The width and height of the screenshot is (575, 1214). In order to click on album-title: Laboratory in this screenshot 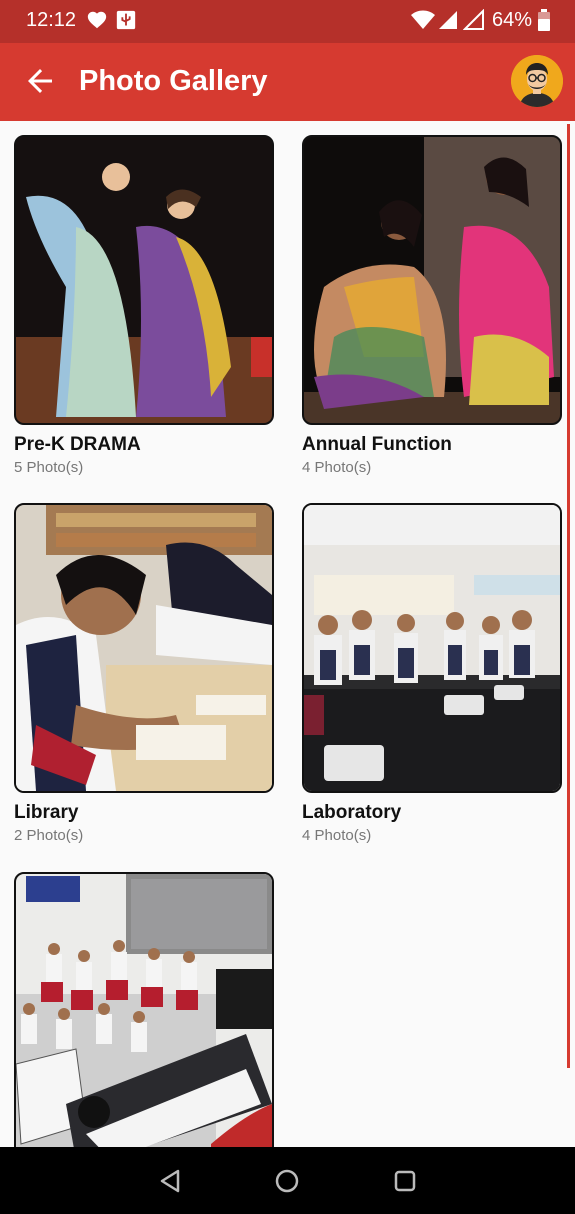, I will do `click(352, 812)`.